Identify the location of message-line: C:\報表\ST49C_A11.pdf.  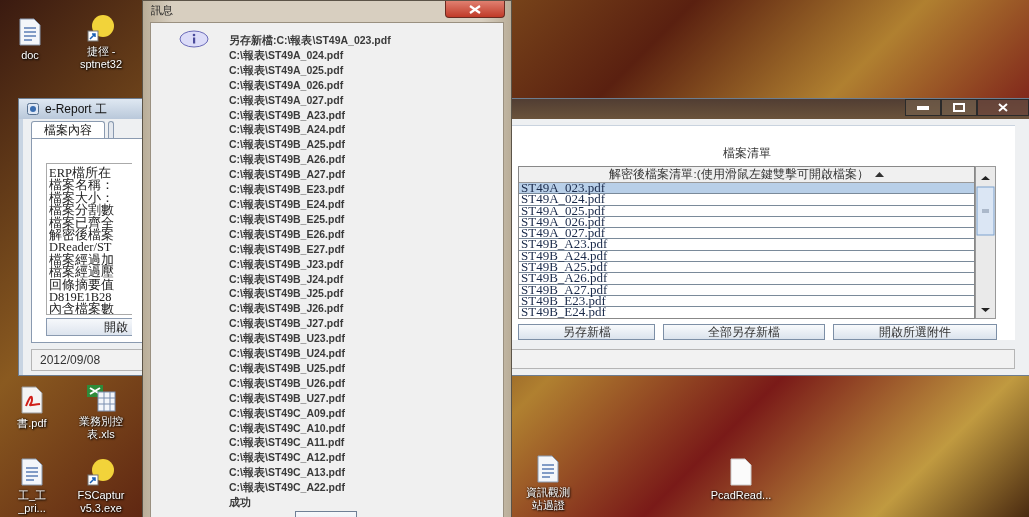
(287, 443).